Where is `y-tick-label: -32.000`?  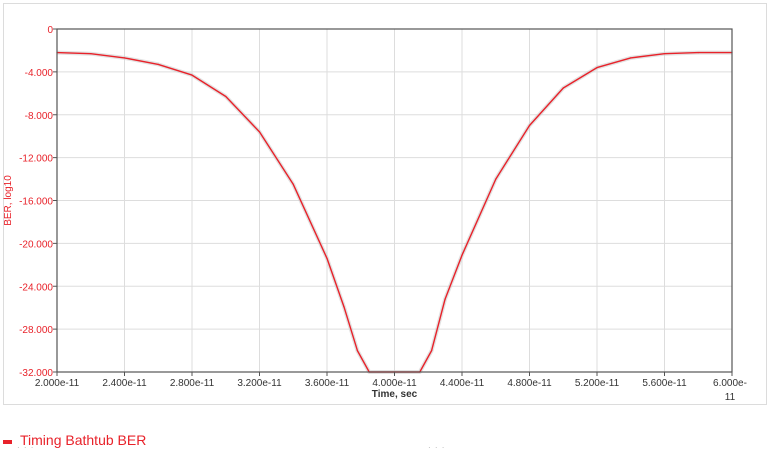 y-tick-label: -32.000 is located at coordinates (36, 373).